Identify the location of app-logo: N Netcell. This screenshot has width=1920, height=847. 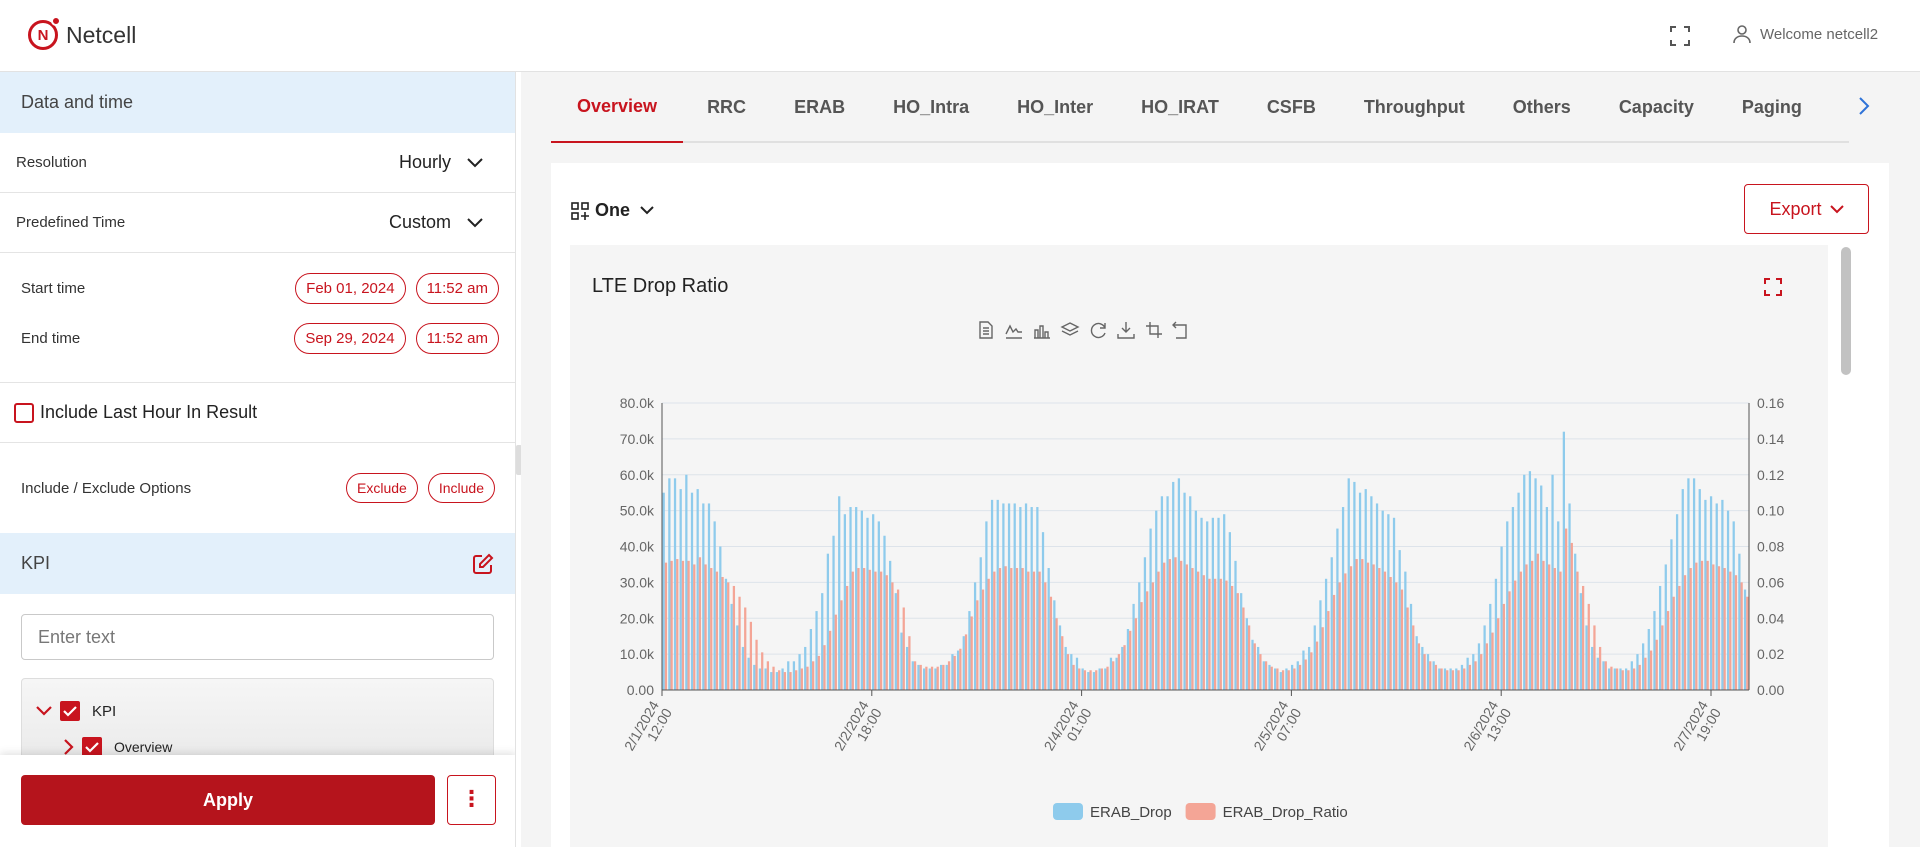
(82, 33).